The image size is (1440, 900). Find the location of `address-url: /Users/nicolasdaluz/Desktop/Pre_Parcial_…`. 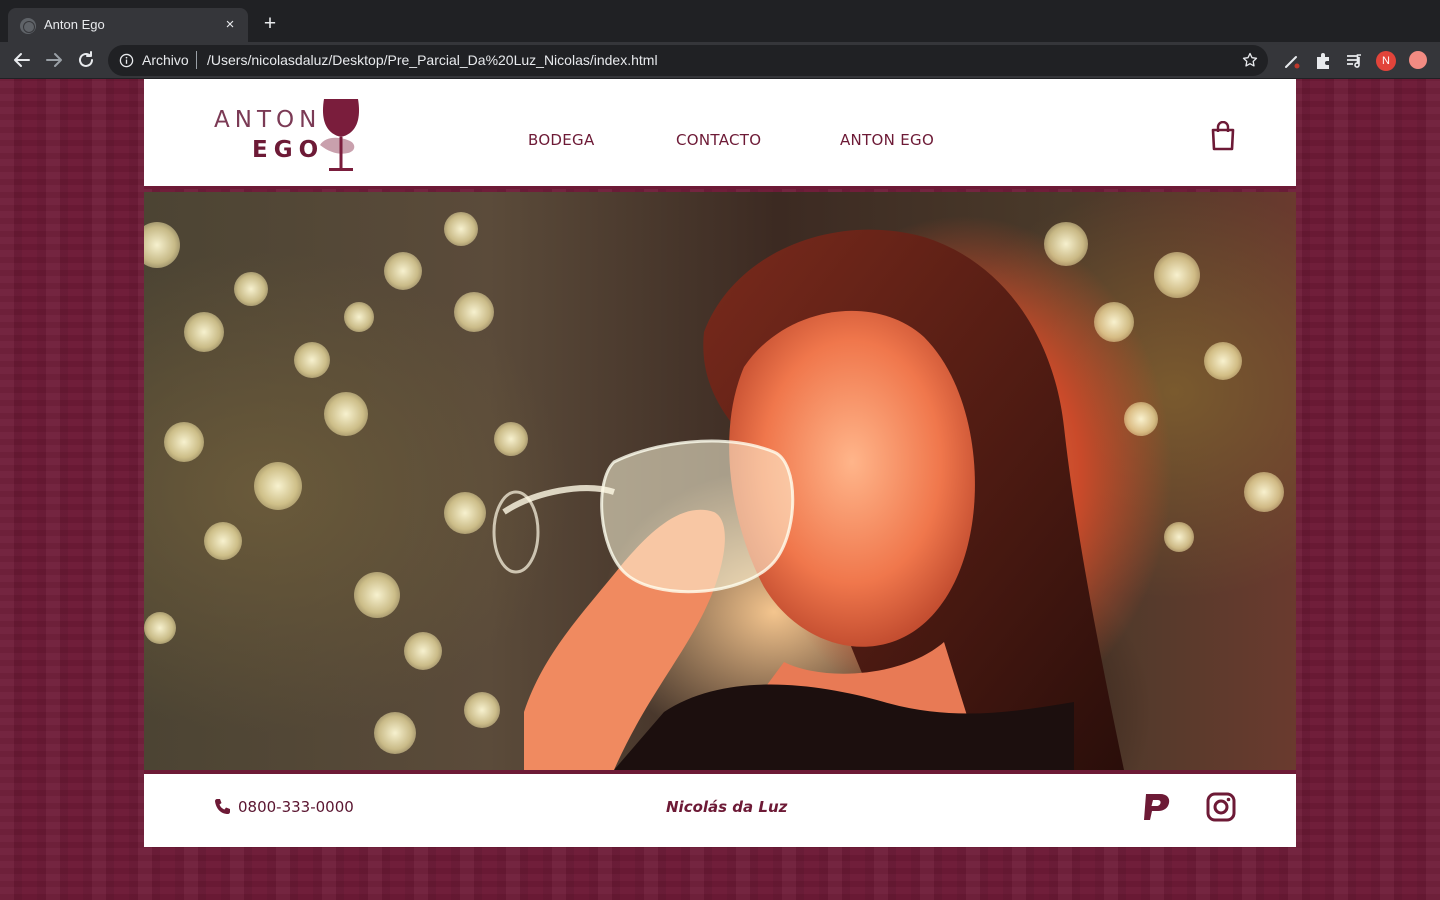

address-url: /Users/nicolasdaluz/Desktop/Pre_Parcial_… is located at coordinates (432, 60).